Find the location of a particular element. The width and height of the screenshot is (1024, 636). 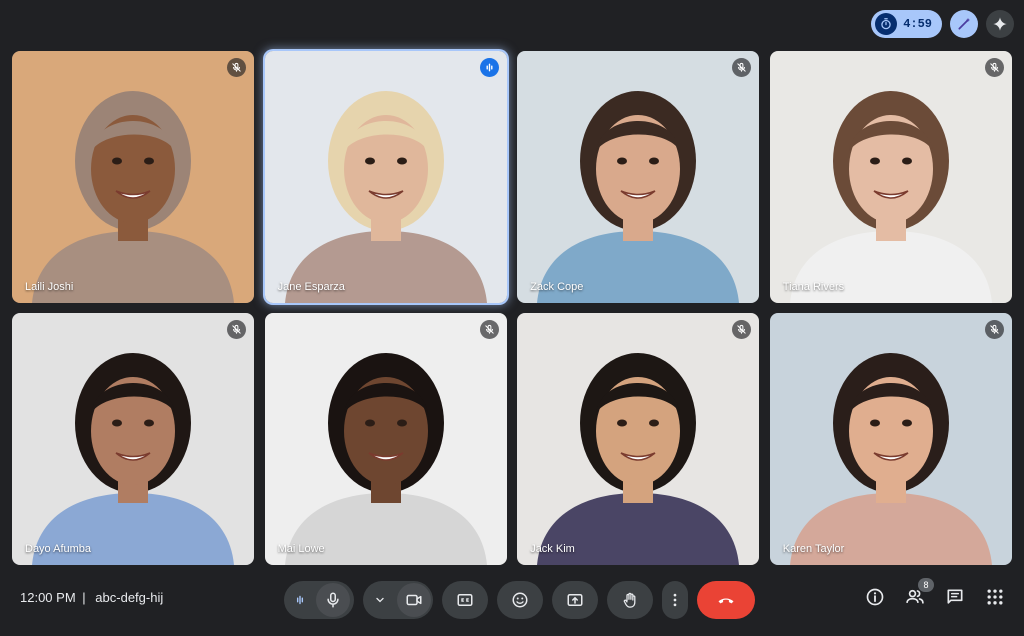

camera-button is located at coordinates (414, 600).